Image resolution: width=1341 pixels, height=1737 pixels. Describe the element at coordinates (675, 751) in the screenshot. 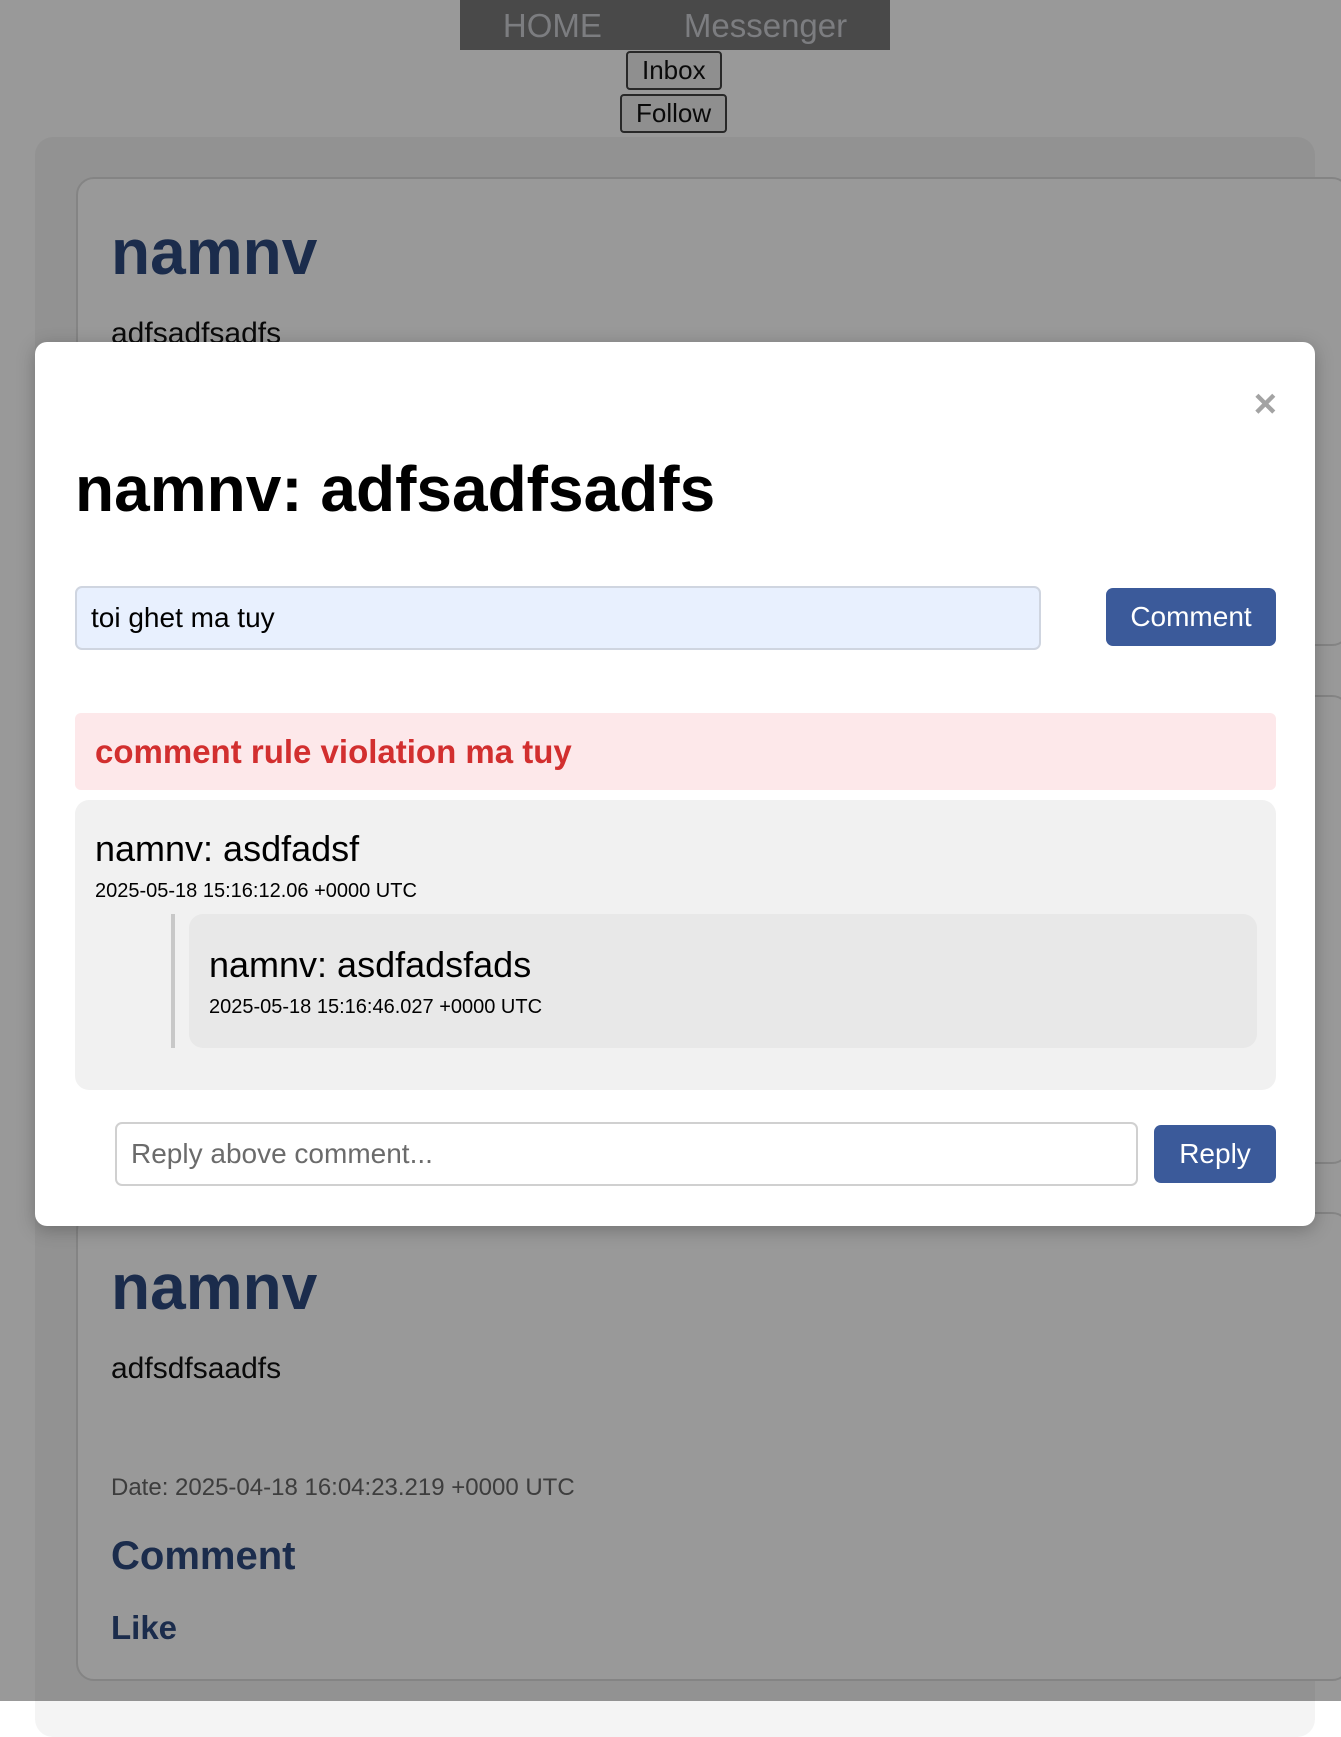

I see `error-alert: comment rule violation ma tuy` at that location.